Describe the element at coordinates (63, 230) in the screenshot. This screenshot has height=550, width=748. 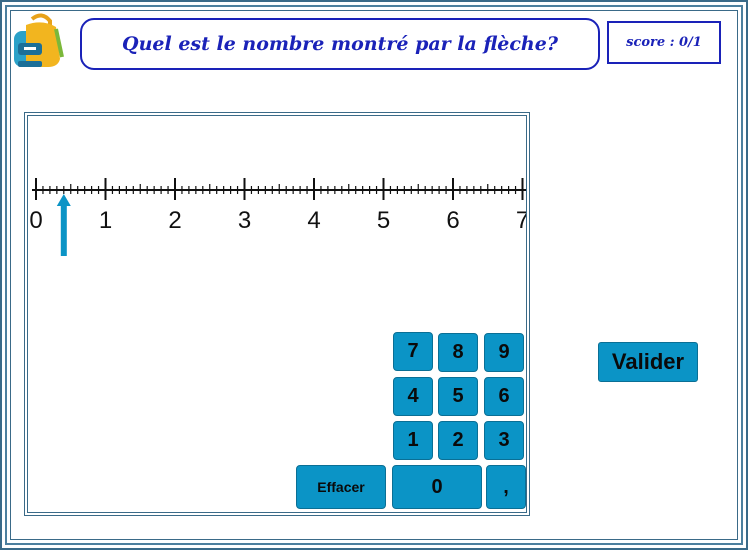
I see `arrow-shaft` at that location.